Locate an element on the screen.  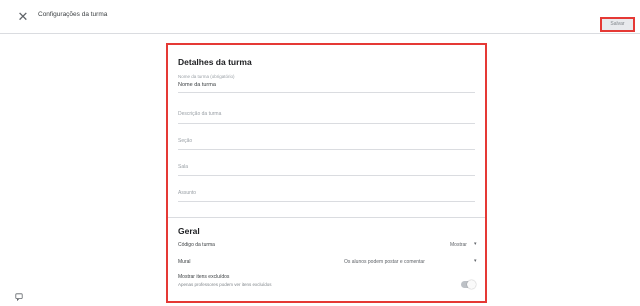
section-underline is located at coordinates (326, 149).